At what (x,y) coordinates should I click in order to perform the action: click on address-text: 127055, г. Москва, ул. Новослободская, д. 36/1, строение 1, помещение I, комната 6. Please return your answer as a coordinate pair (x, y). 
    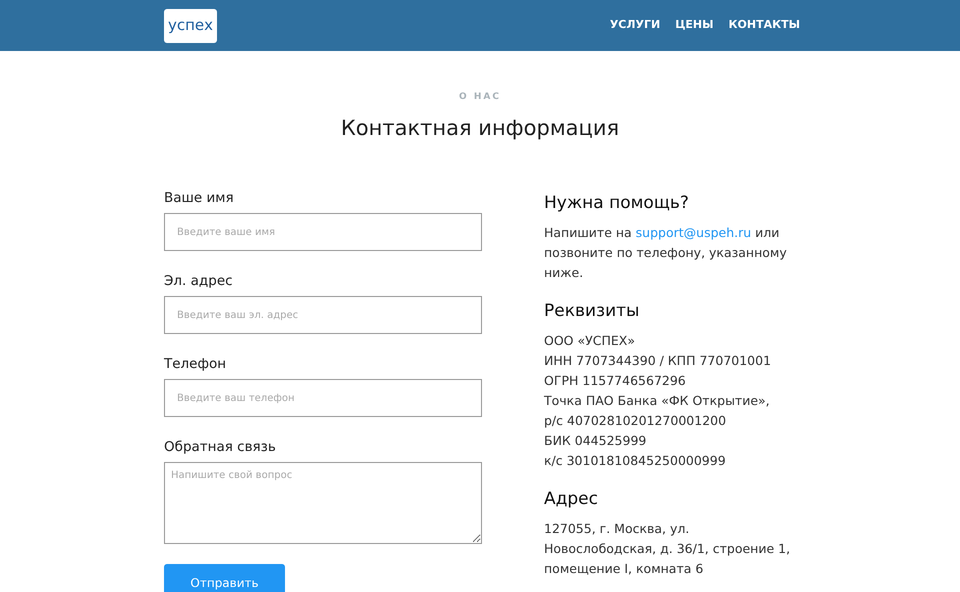
    Looking at the image, I should click on (668, 549).